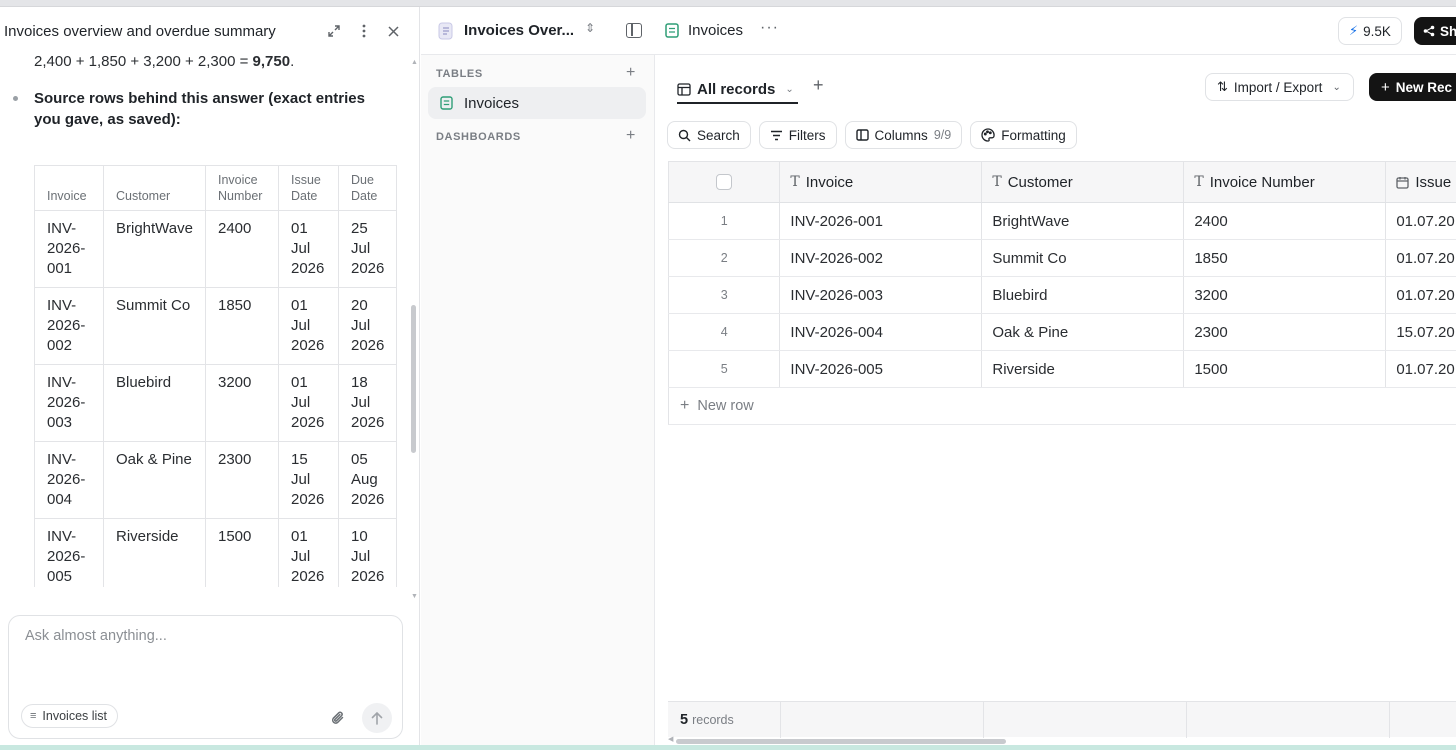  What do you see at coordinates (241, 480) in the screenshot?
I see `source-cell-number: 2300` at bounding box center [241, 480].